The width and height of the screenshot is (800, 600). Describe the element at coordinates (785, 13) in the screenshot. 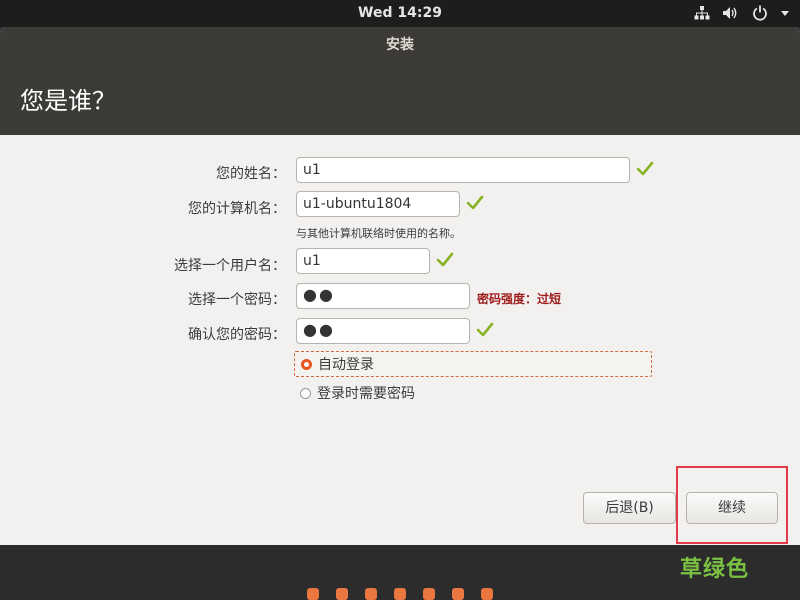

I see `chevron-down-icon` at that location.